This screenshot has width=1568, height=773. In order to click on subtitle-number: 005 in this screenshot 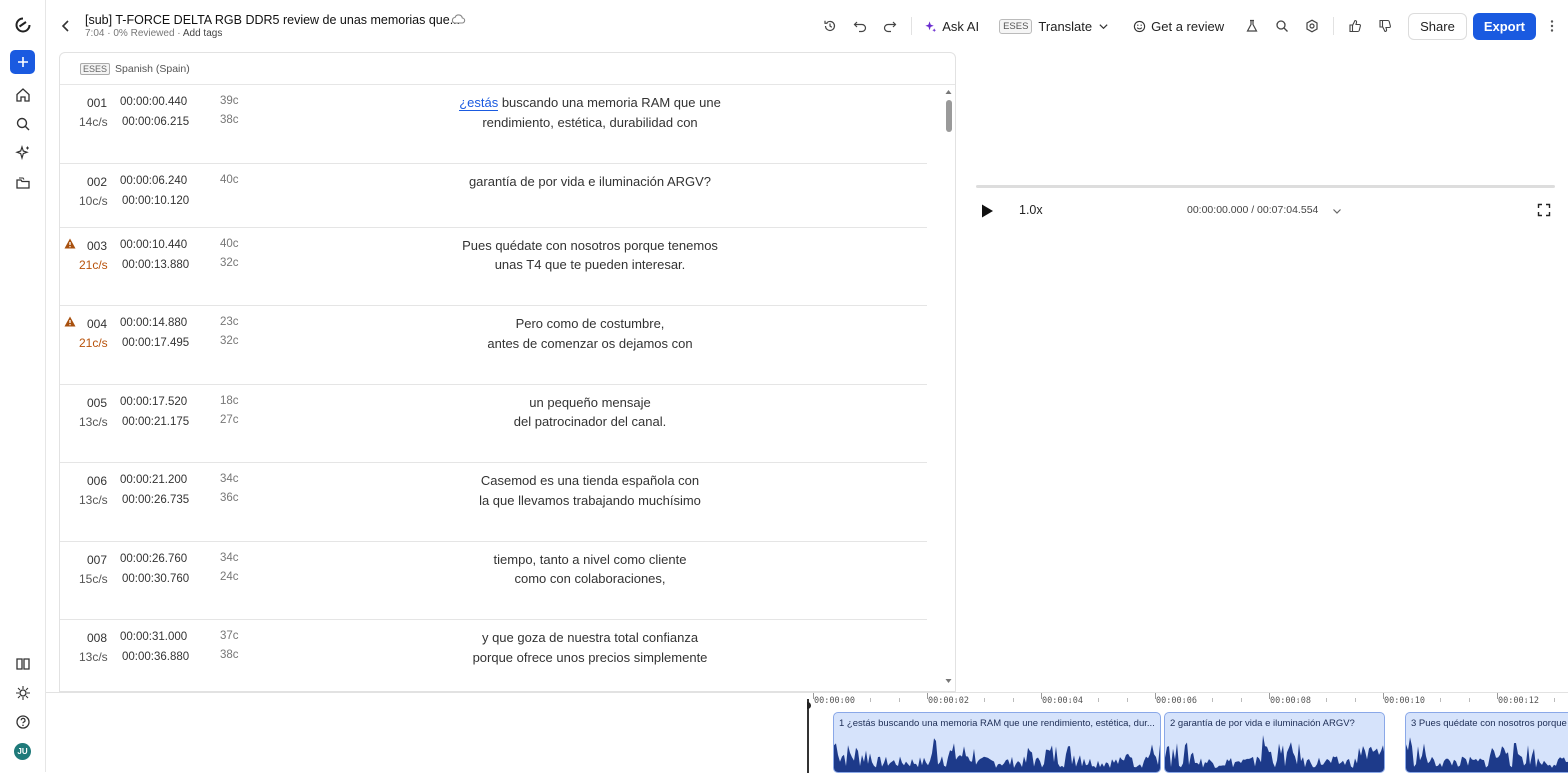, I will do `click(97, 402)`.